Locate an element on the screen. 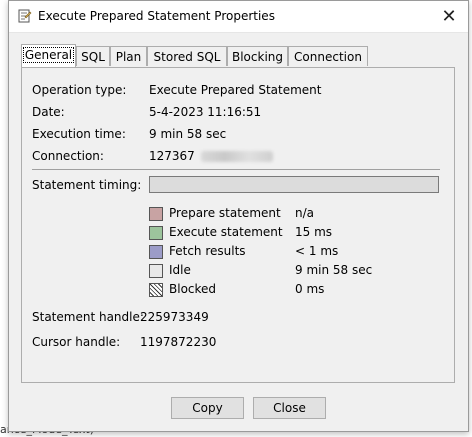 This screenshot has width=472, height=437. close-button-label: Close is located at coordinates (289, 408).